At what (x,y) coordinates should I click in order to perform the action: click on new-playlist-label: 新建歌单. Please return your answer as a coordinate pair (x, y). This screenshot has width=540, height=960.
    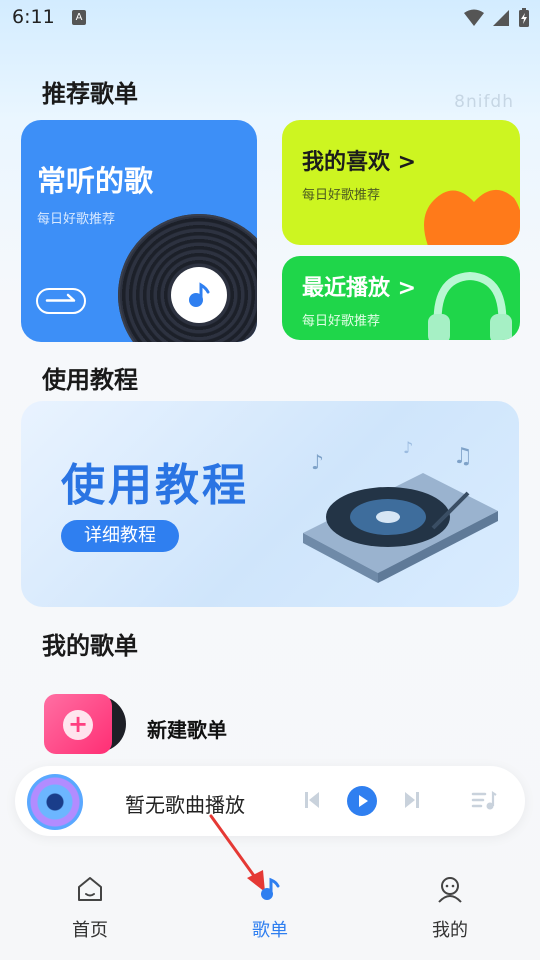
    Looking at the image, I should click on (187, 730).